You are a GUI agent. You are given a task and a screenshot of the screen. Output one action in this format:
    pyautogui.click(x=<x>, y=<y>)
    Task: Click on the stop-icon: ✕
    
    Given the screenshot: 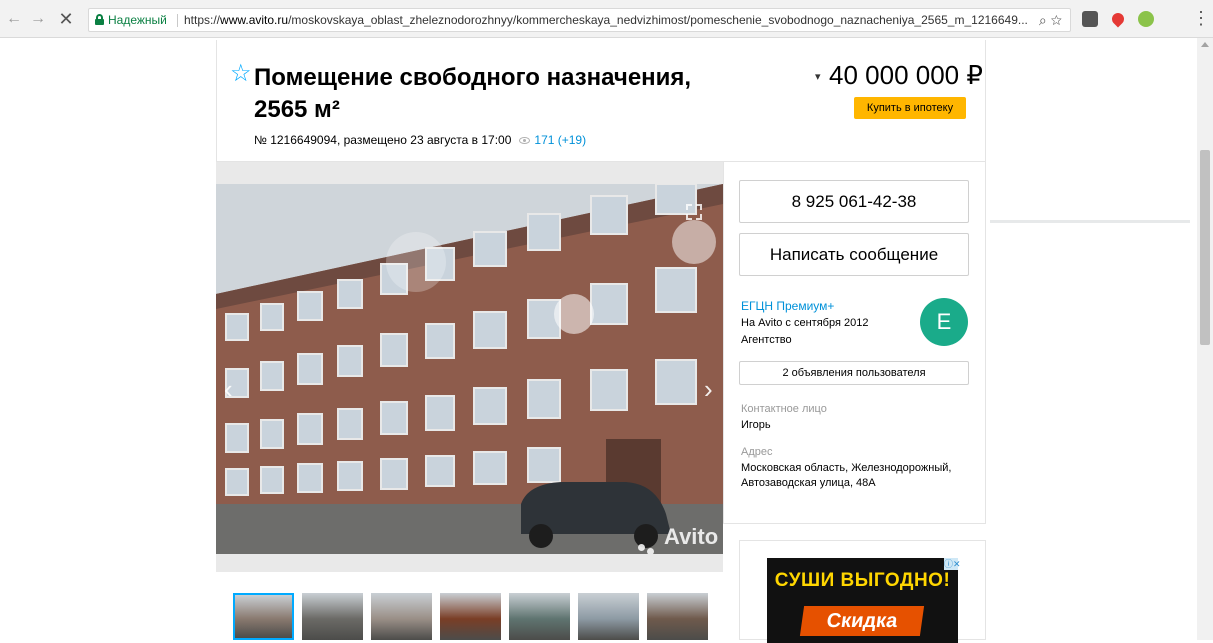 What is the action you would take?
    pyautogui.click(x=66, y=19)
    